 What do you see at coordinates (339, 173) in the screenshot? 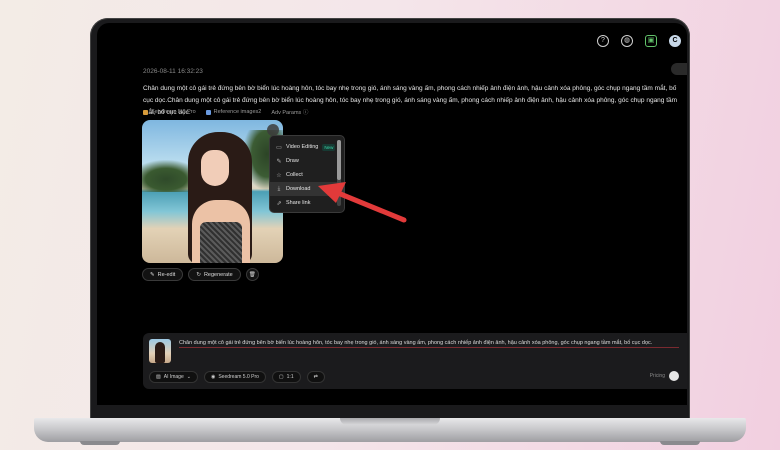
I see `menu-scrollbar` at bounding box center [339, 173].